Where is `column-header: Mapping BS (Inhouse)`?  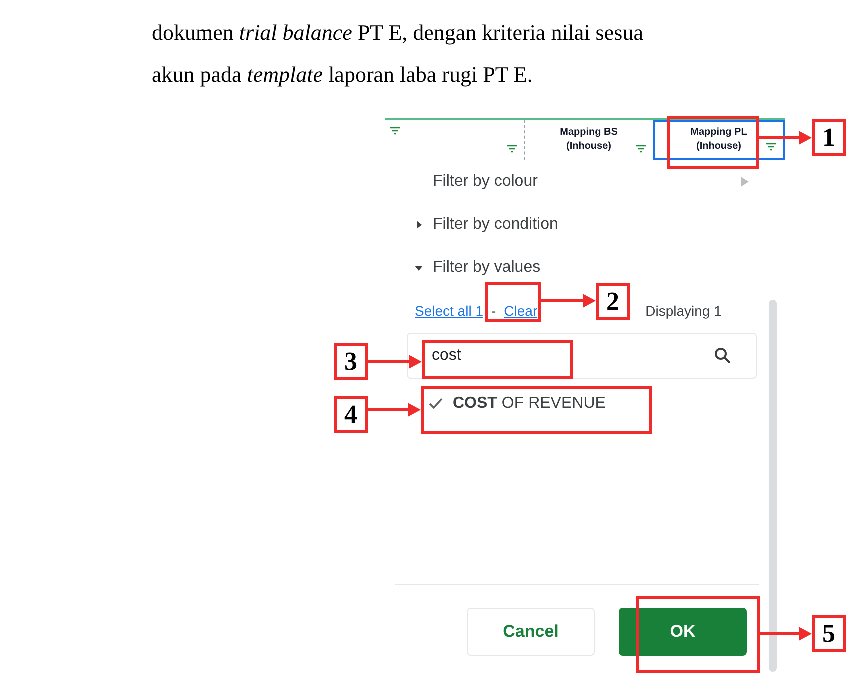 column-header: Mapping BS (Inhouse) is located at coordinates (589, 140).